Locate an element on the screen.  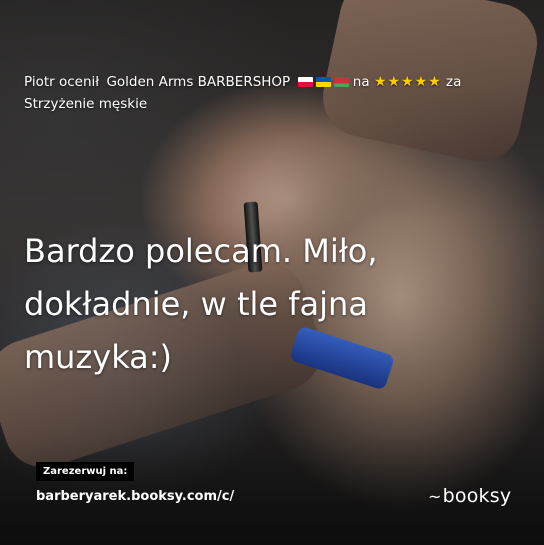
poland-flag-icon is located at coordinates (305, 82).